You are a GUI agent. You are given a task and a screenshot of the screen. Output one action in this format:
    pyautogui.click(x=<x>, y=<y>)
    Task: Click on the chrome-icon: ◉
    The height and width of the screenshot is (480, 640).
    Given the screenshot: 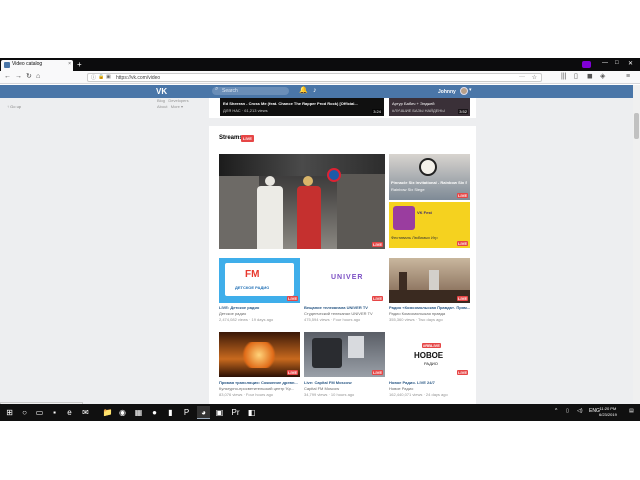 What is the action you would take?
    pyautogui.click(x=122, y=412)
    